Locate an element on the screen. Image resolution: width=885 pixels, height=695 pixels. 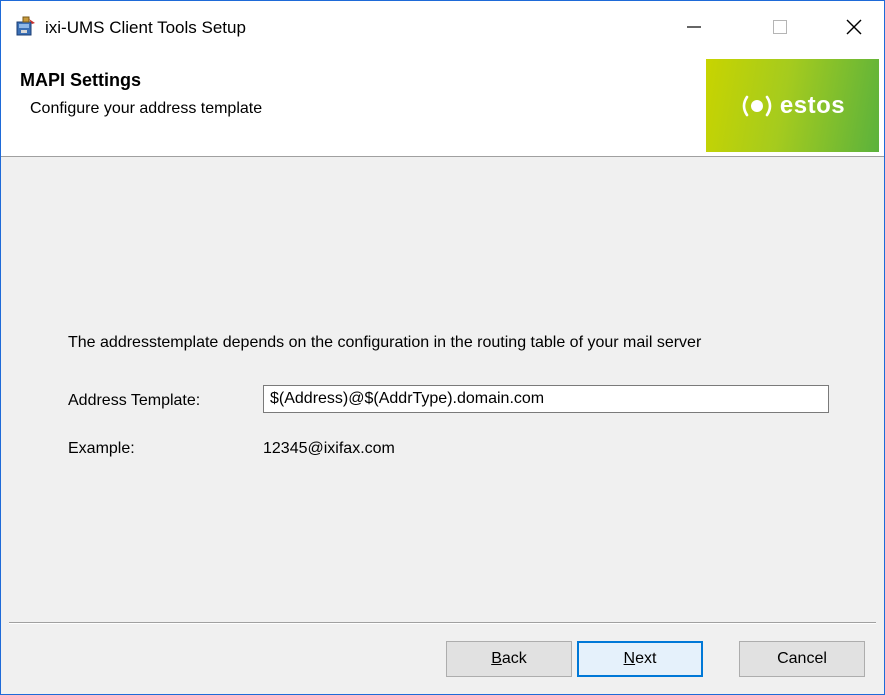
maximize-button is located at coordinates (780, 29).